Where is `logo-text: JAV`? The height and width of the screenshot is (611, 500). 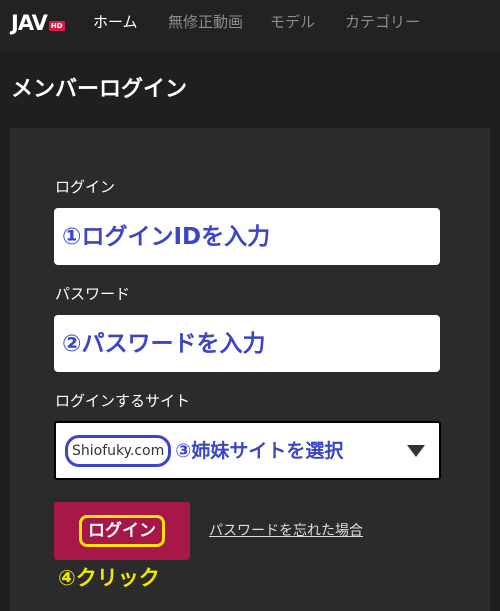 logo-text: JAV is located at coordinates (29, 23).